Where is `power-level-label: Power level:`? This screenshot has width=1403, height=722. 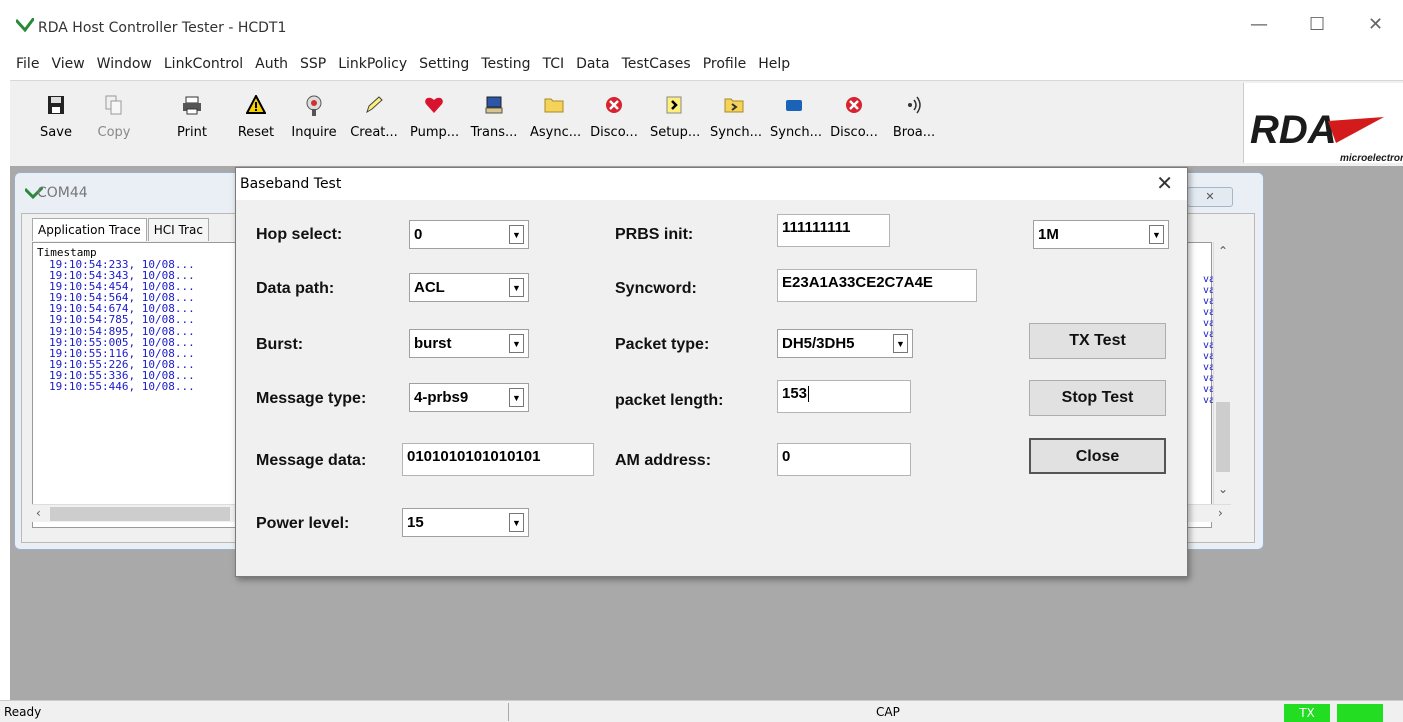 power-level-label: Power level: is located at coordinates (303, 523).